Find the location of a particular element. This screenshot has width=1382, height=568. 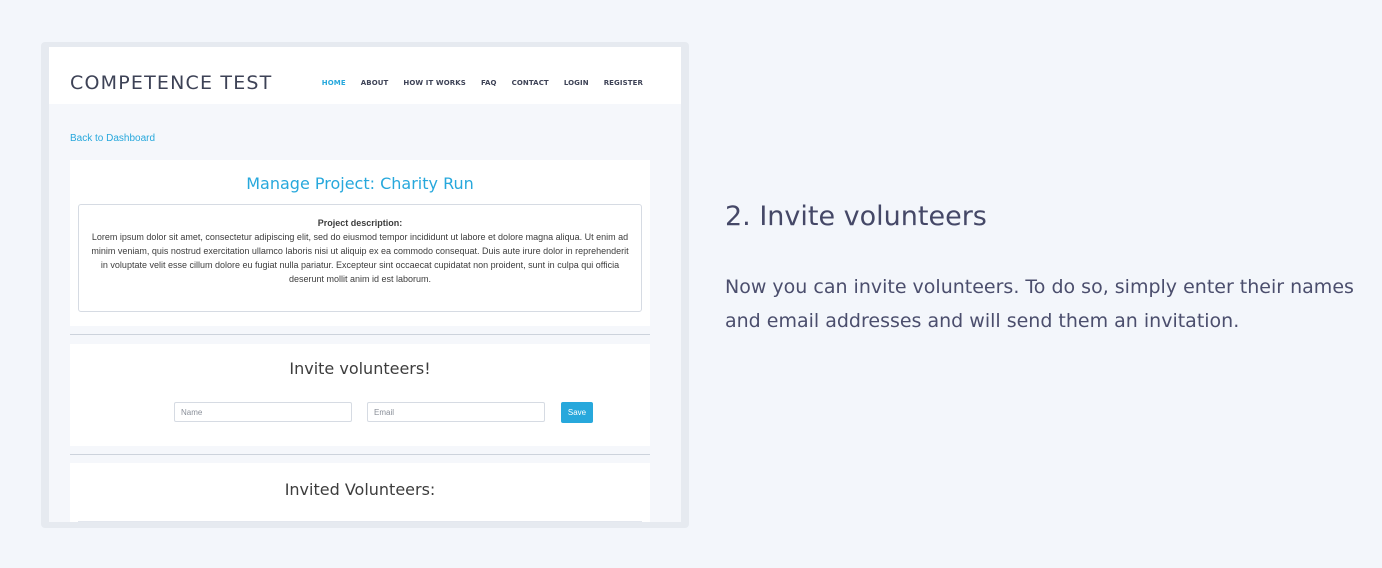

invited-volunteers-card: Invited Volunteers: is located at coordinates (360, 492).